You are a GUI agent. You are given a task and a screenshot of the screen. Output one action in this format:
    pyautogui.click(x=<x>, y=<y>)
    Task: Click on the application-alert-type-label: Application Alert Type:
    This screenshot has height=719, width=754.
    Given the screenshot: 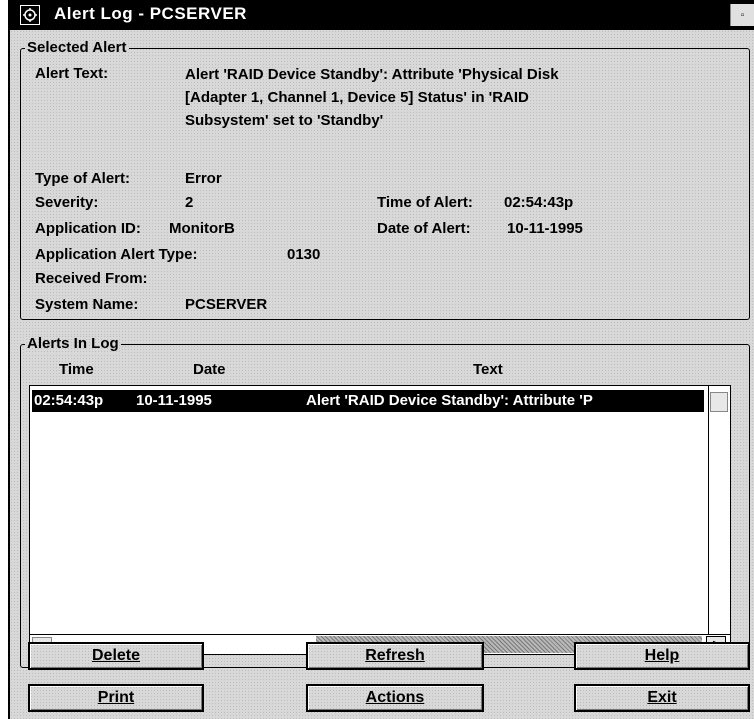 What is the action you would take?
    pyautogui.click(x=116, y=254)
    